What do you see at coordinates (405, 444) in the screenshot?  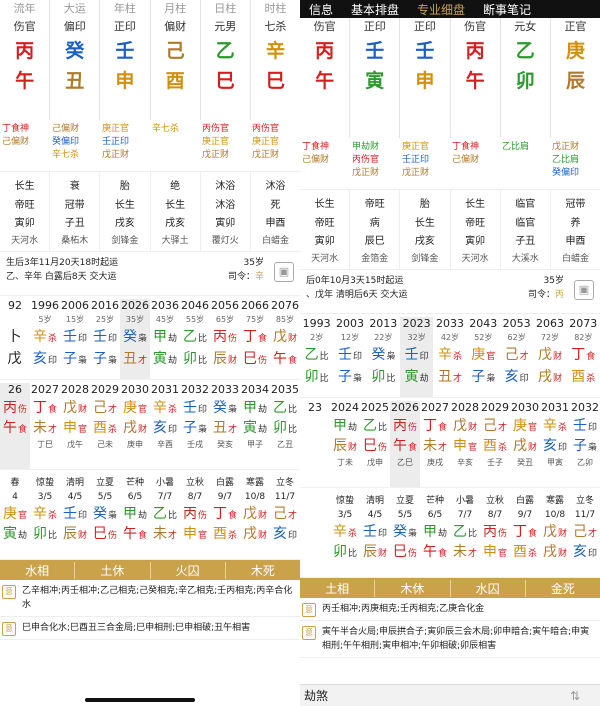 I see `liunian-cell: 2026 丙伤午食乙巳` at bounding box center [405, 444].